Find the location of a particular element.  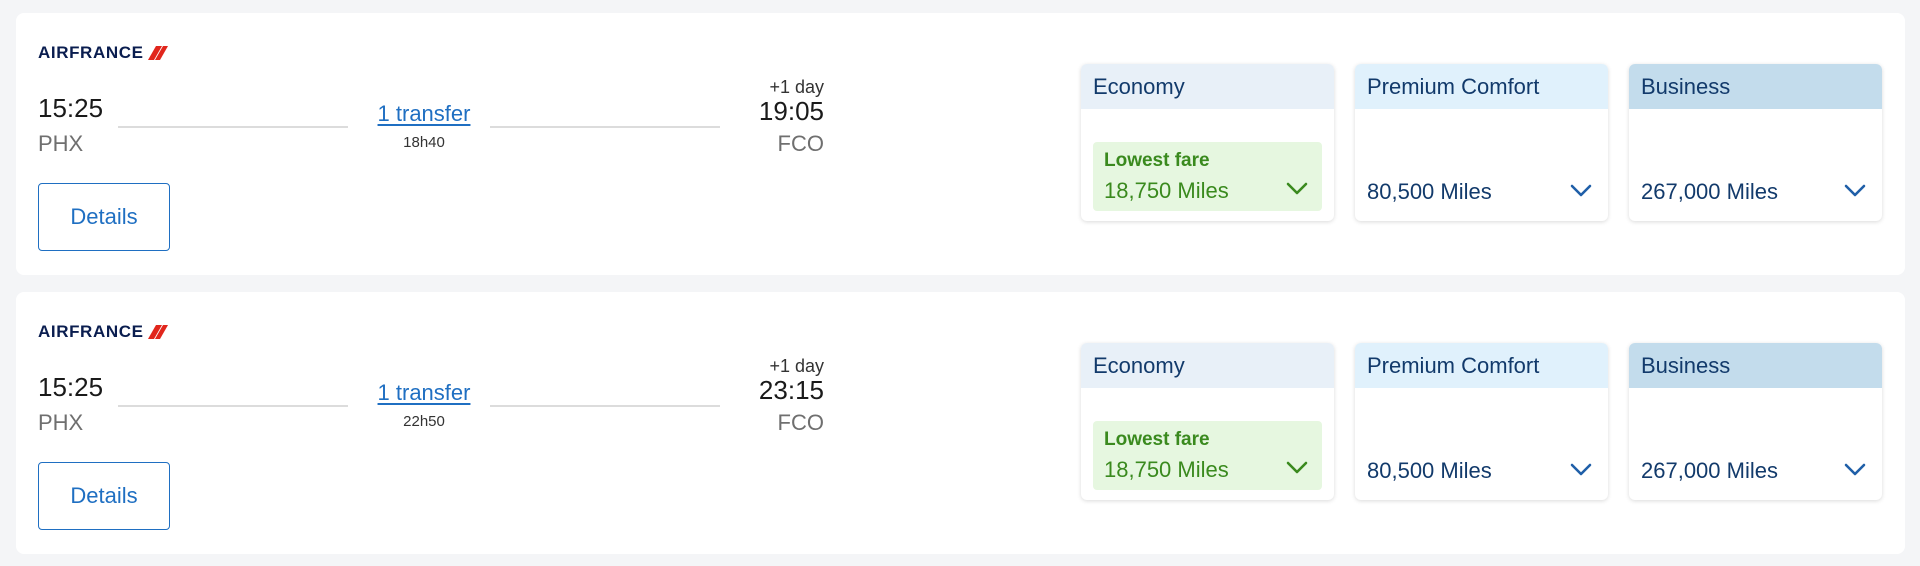

flight-duration: 18h40 is located at coordinates (424, 142).